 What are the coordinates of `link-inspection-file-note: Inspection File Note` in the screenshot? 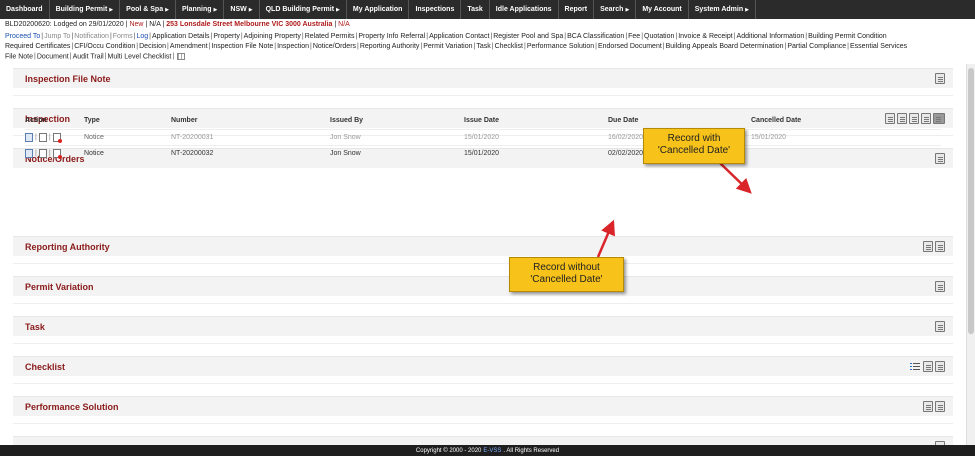 It's located at (242, 46).